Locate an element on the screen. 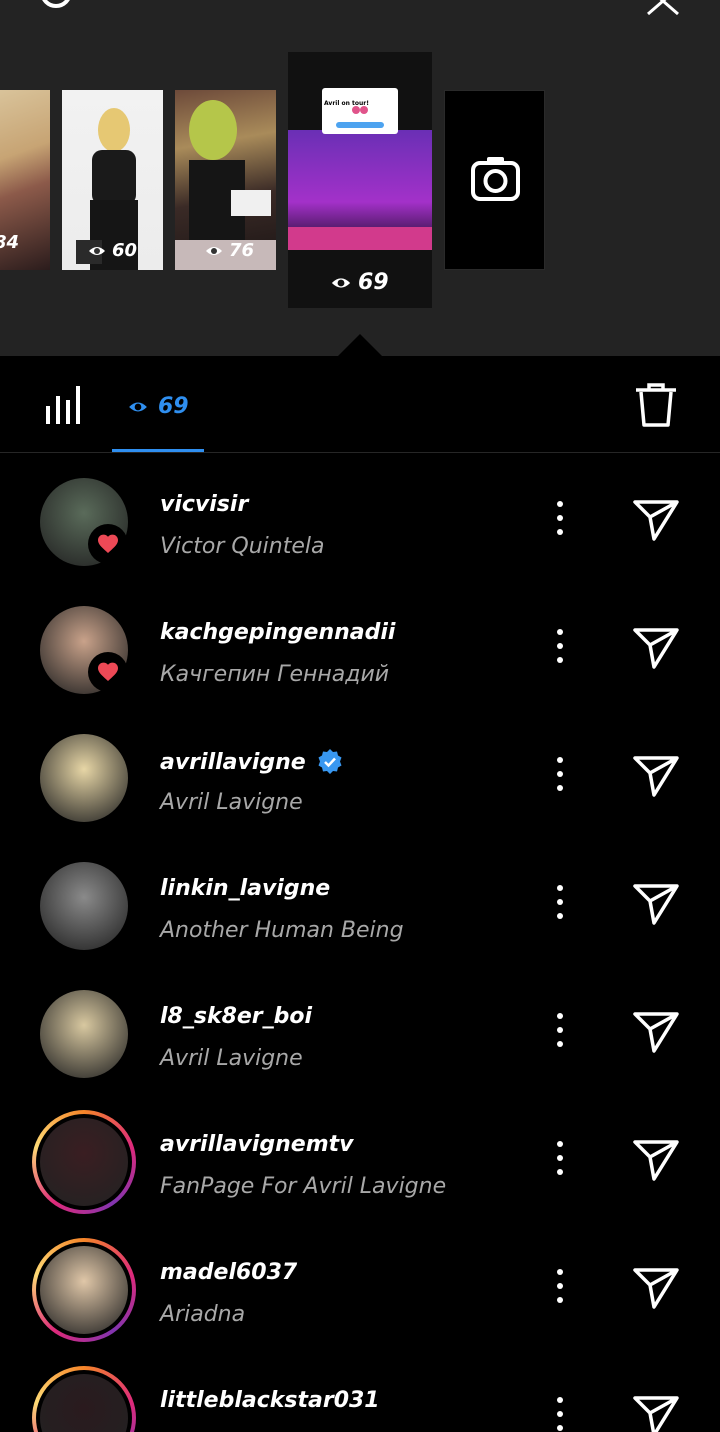 The height and width of the screenshot is (1432, 720). viewer-row: avrillavigne Avril Lavigne is located at coordinates (360, 776).